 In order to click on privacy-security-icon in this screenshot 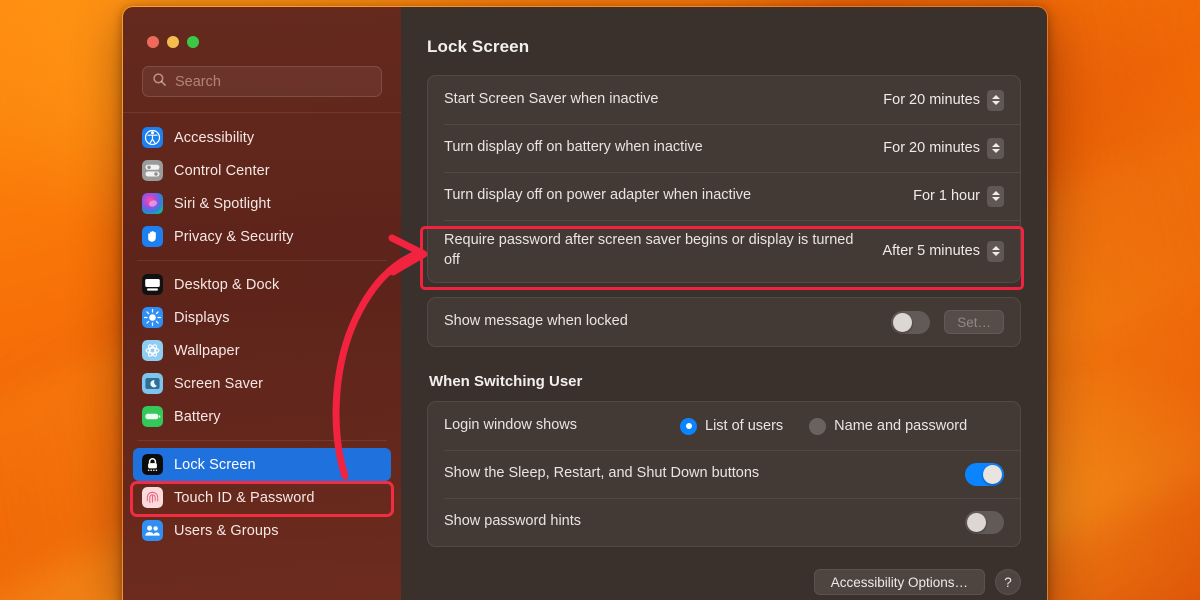, I will do `click(152, 236)`.